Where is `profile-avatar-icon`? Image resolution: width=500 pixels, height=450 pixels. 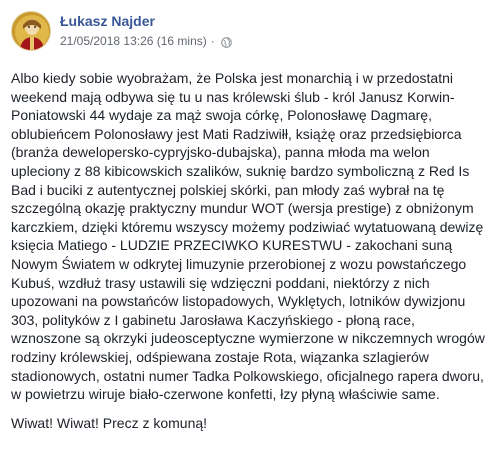 profile-avatar-icon is located at coordinates (31, 31).